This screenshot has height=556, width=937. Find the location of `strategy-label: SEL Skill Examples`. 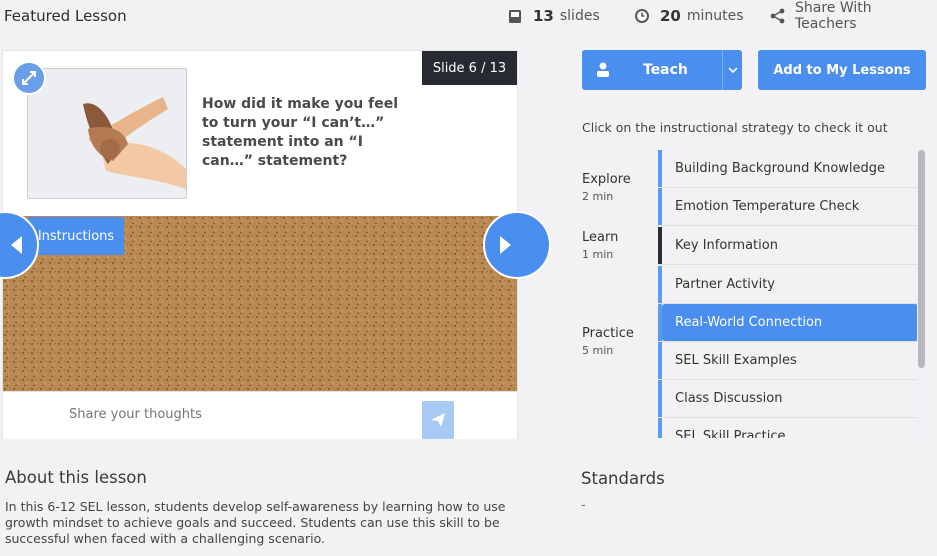

strategy-label: SEL Skill Examples is located at coordinates (736, 360).